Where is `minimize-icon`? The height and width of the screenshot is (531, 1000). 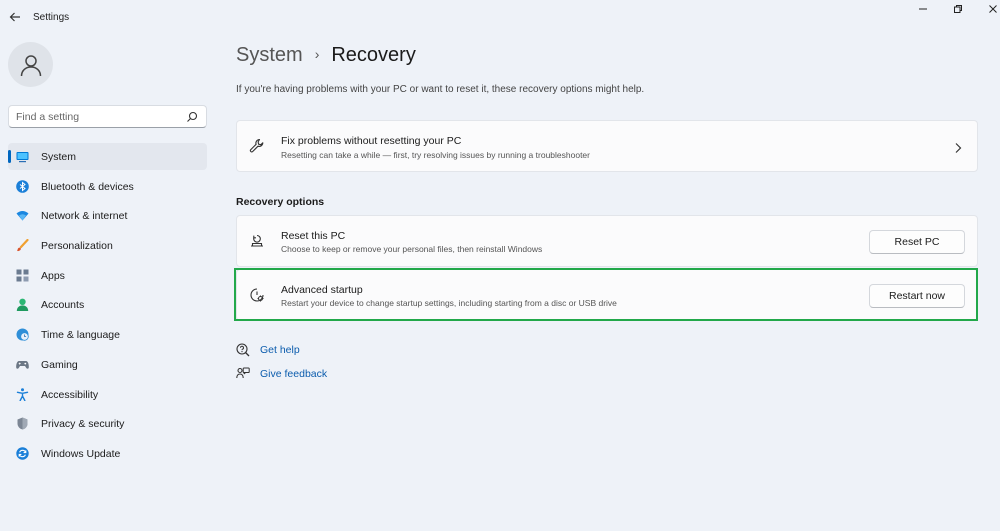 minimize-icon is located at coordinates (923, 12).